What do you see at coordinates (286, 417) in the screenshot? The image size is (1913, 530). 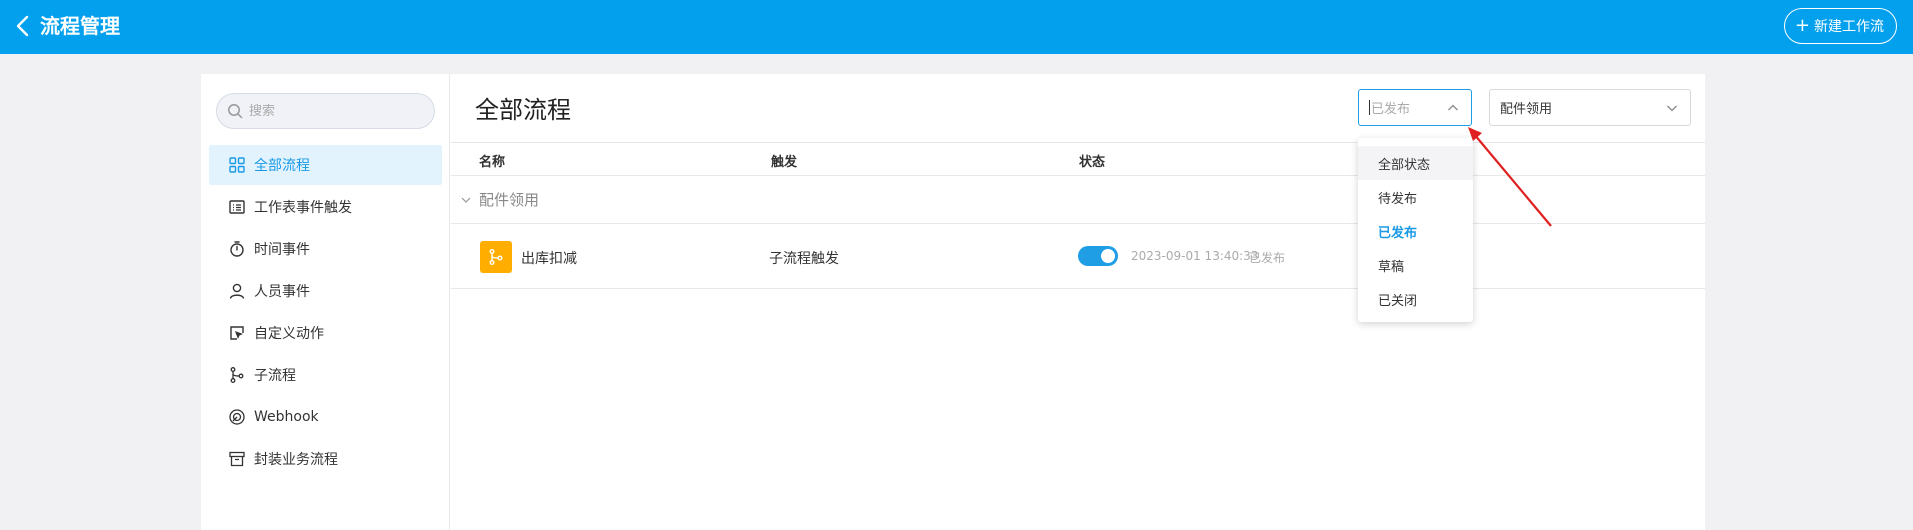 I see `sidebar-item-label: Webhook` at bounding box center [286, 417].